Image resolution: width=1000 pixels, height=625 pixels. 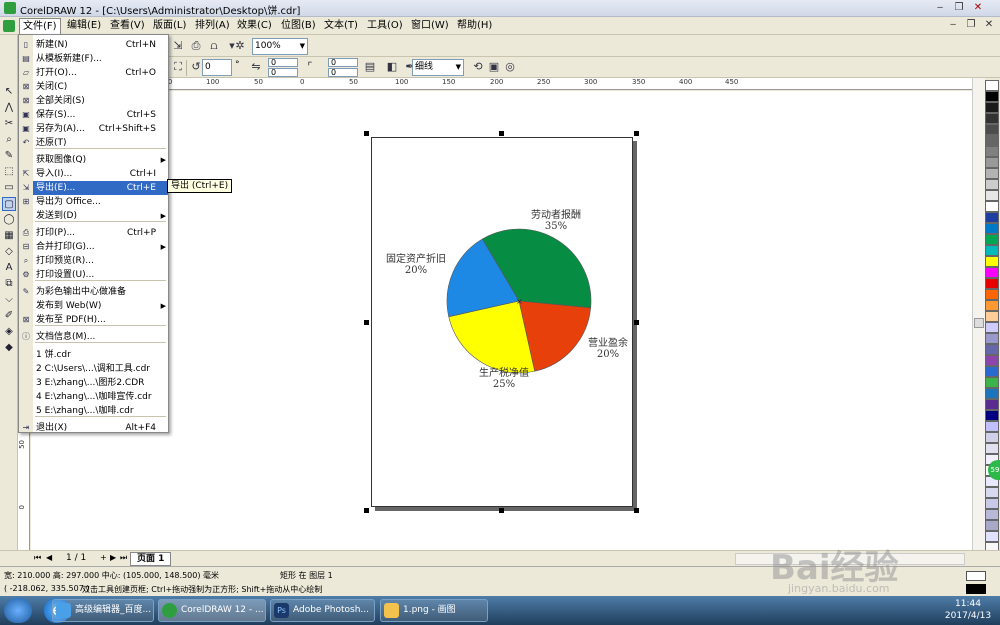 I want to click on doc-restore-icon: ❐, so click(x=971, y=25).